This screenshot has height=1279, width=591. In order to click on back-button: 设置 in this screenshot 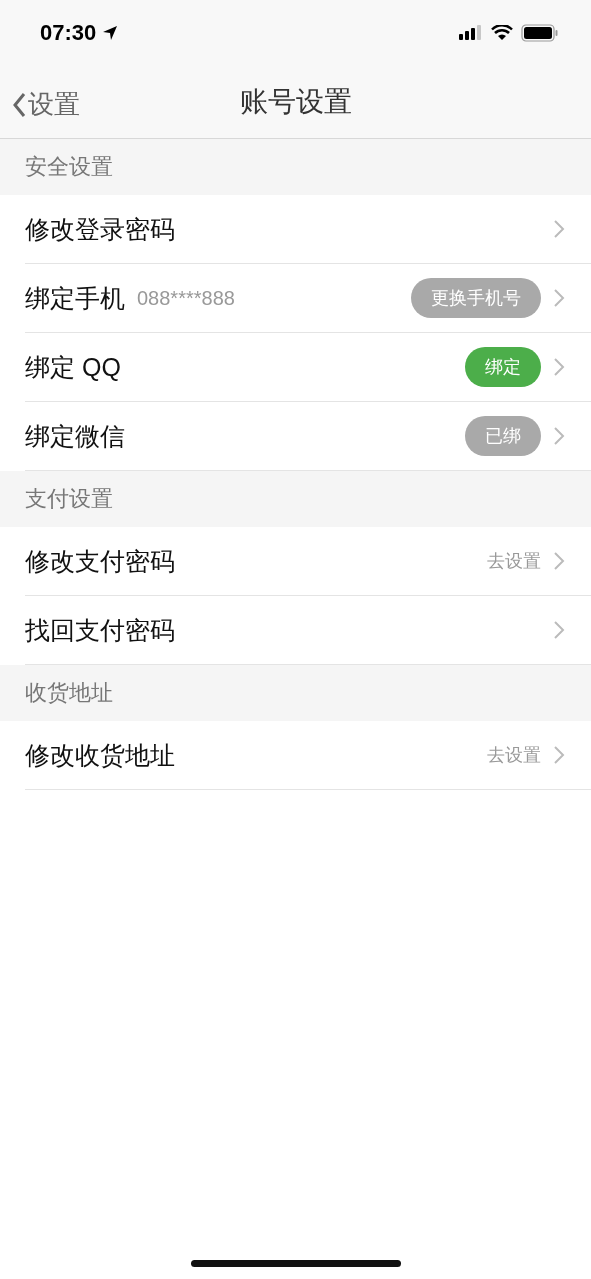, I will do `click(46, 104)`.